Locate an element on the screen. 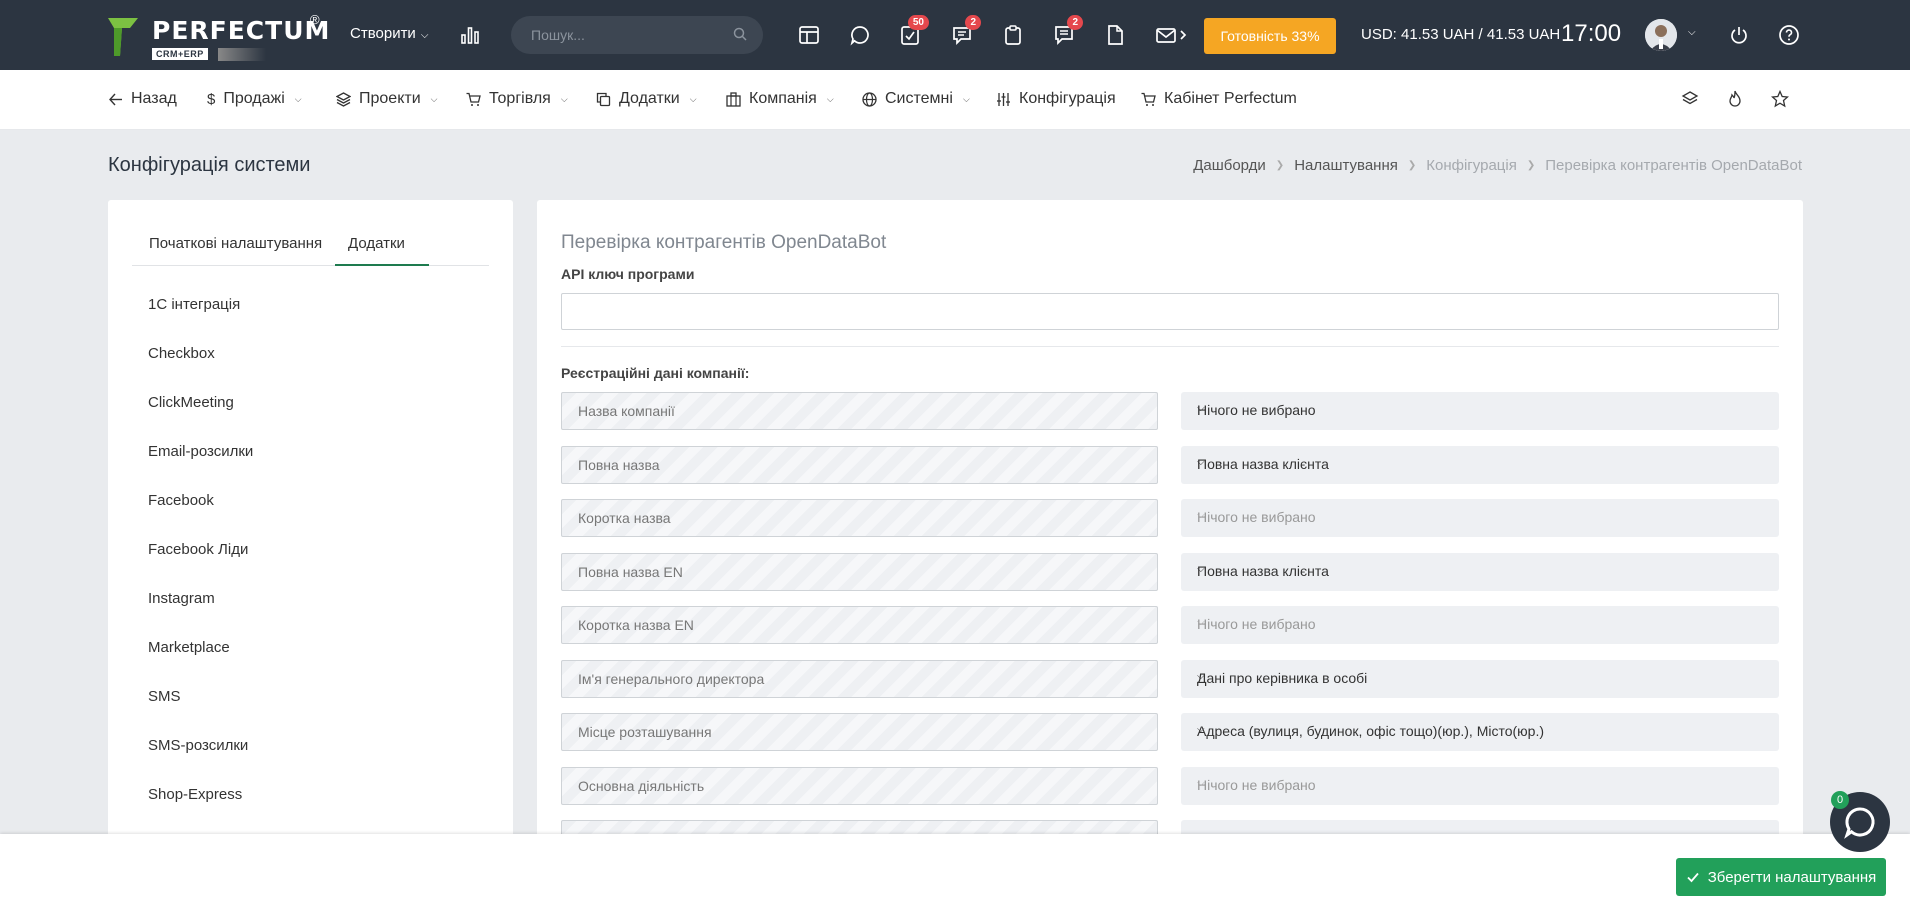 The width and height of the screenshot is (1910, 917). sidebar-item-checkbox: Checkbox is located at coordinates (181, 353).